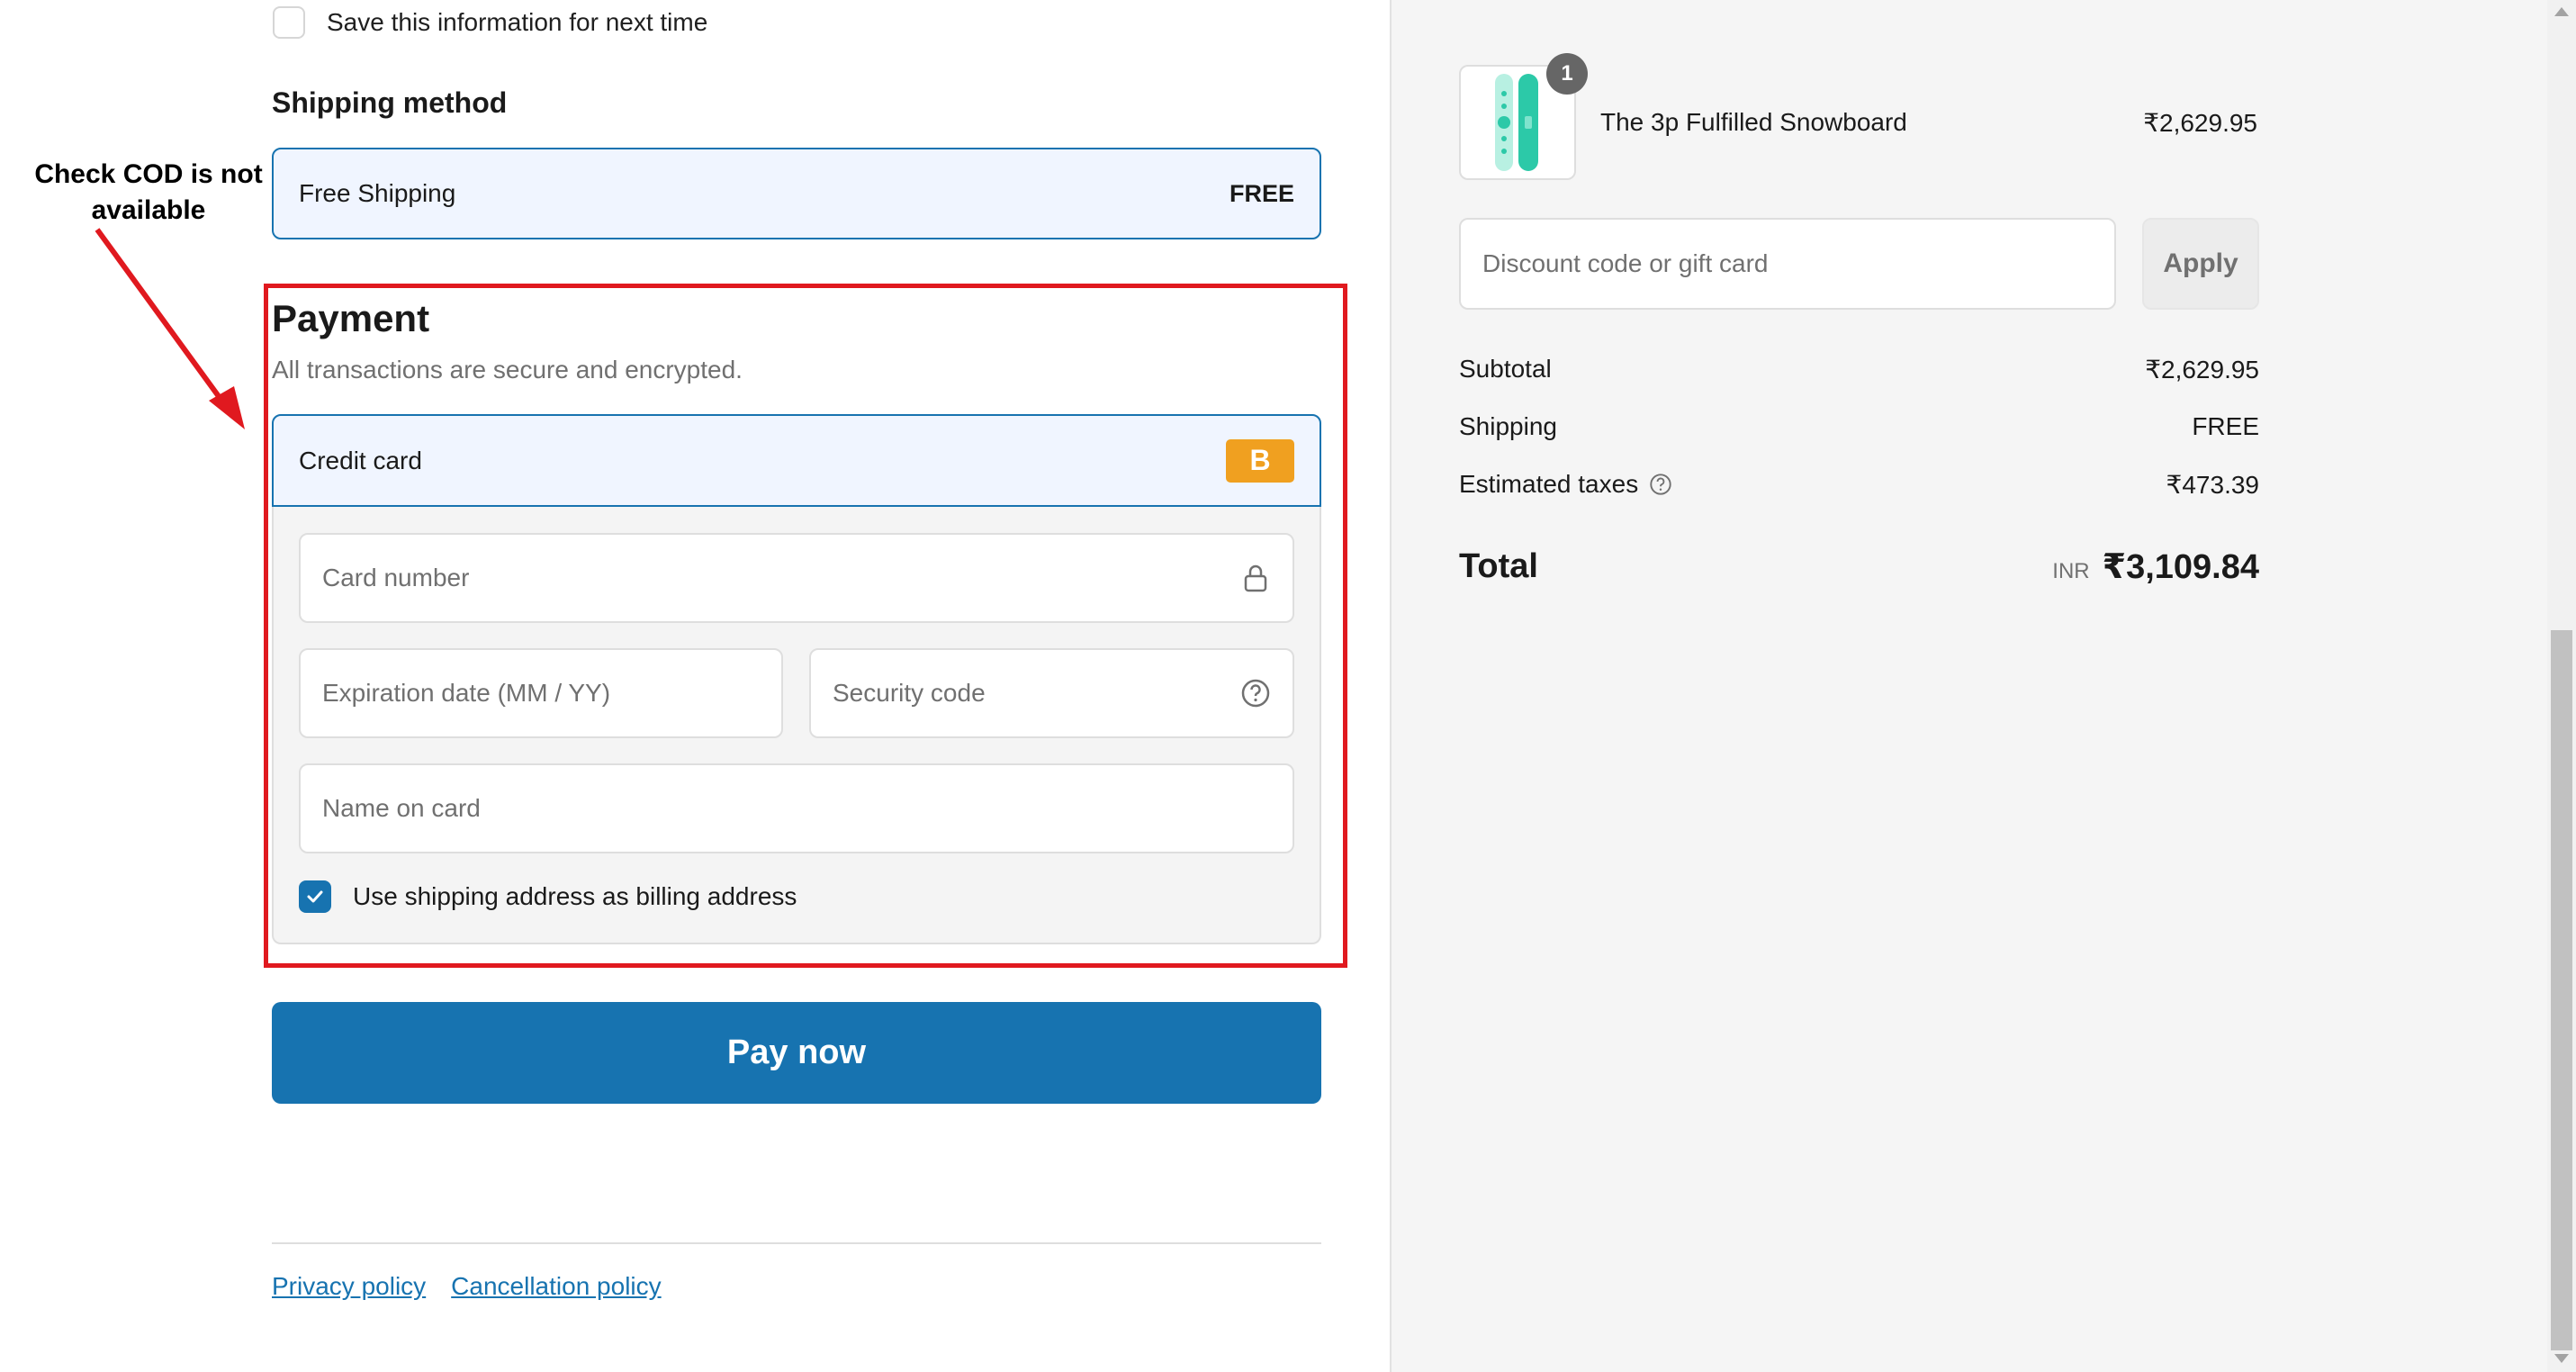  What do you see at coordinates (2212, 484) in the screenshot?
I see `taxes-value: ₹473.39` at bounding box center [2212, 484].